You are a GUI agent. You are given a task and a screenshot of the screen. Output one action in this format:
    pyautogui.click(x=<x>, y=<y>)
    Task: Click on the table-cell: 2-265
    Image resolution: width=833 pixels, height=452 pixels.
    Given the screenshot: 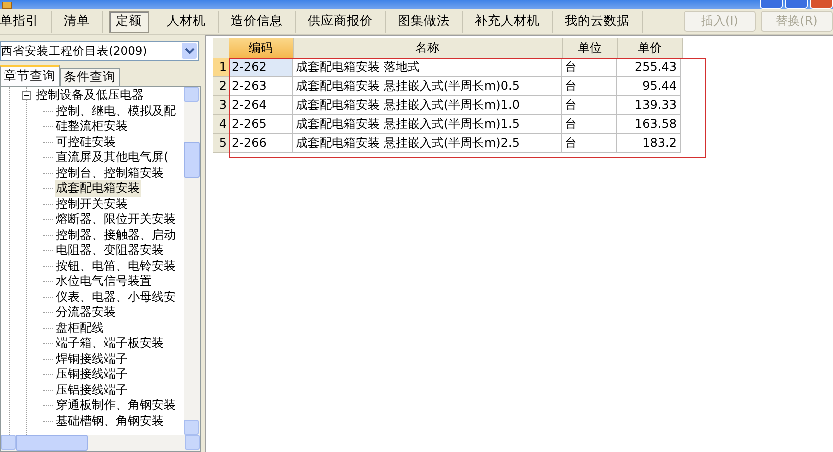 What is the action you would take?
    pyautogui.click(x=261, y=124)
    